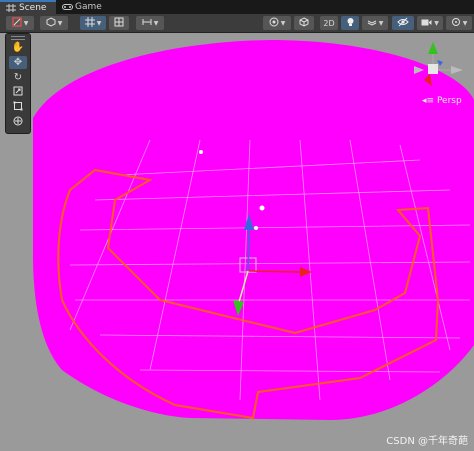 Image resolution: width=474 pixels, height=451 pixels. Describe the element at coordinates (67, 7) in the screenshot. I see `gamepad-icon` at that location.